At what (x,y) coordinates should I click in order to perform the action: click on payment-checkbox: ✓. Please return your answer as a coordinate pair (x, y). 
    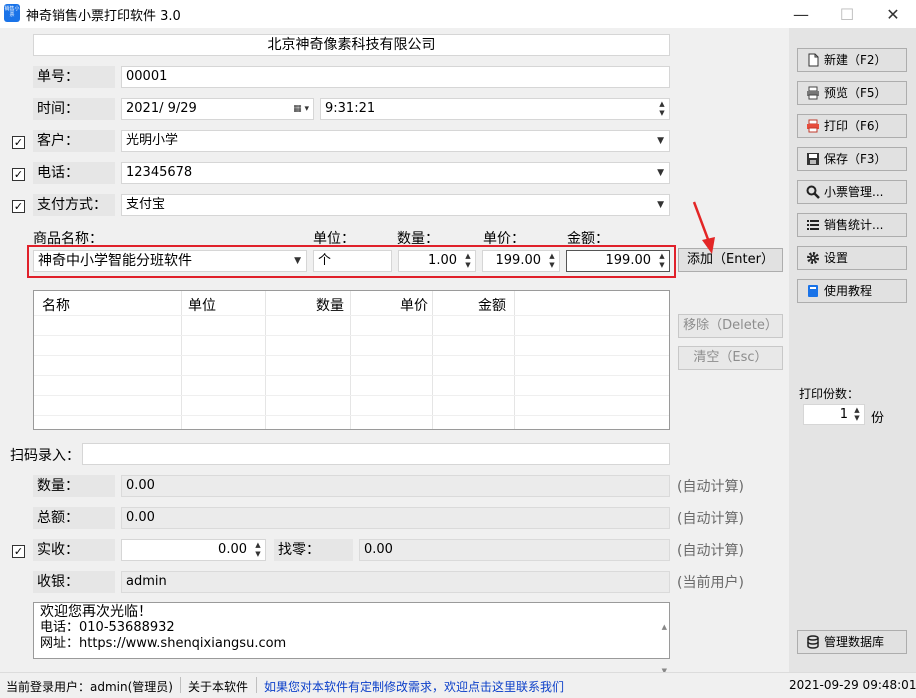
    Looking at the image, I should click on (18, 206).